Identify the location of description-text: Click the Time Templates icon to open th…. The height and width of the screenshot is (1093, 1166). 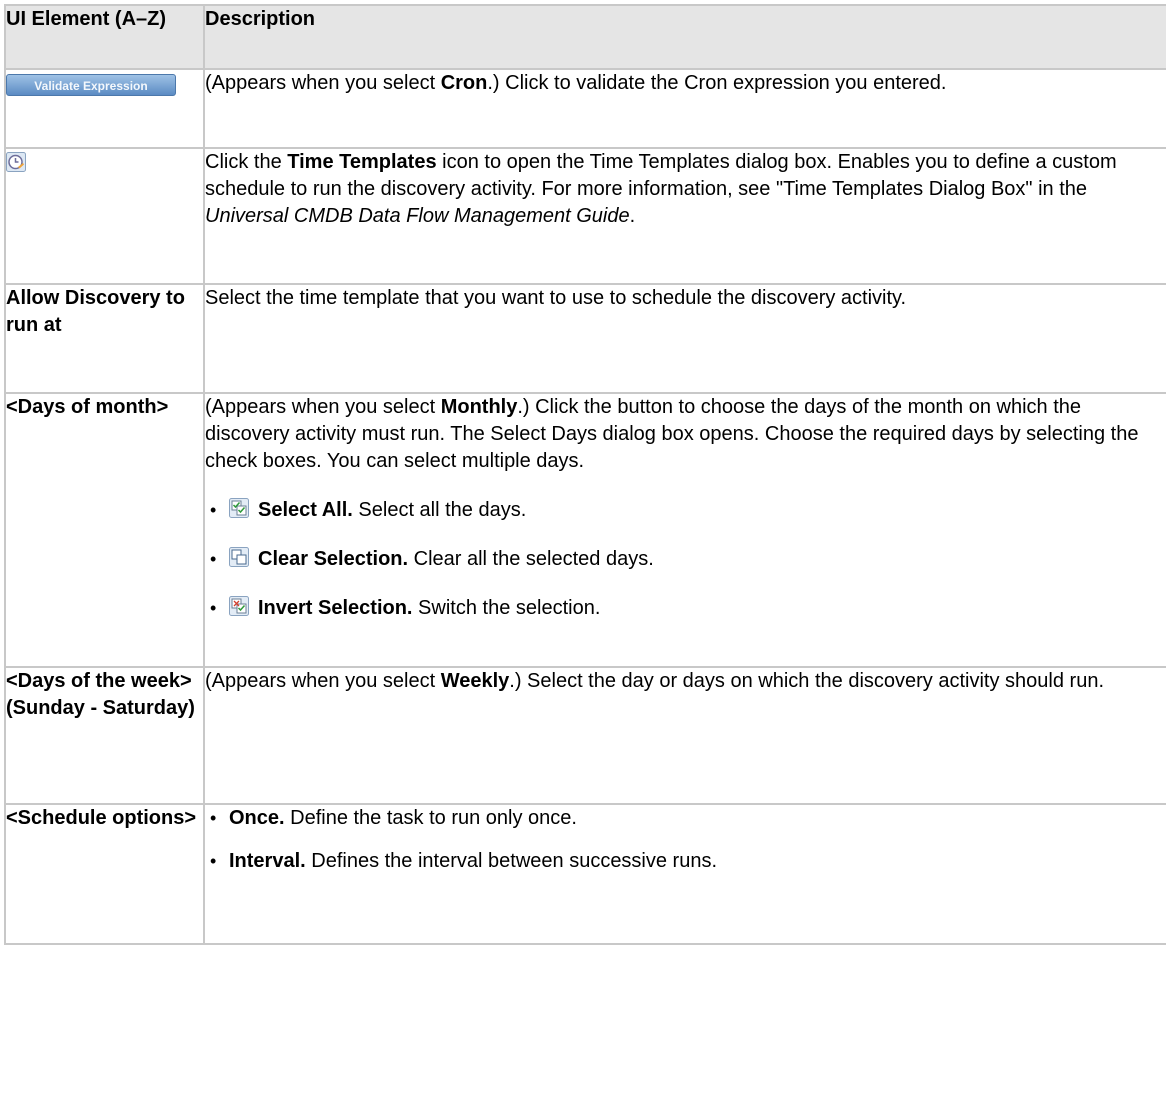
(661, 189).